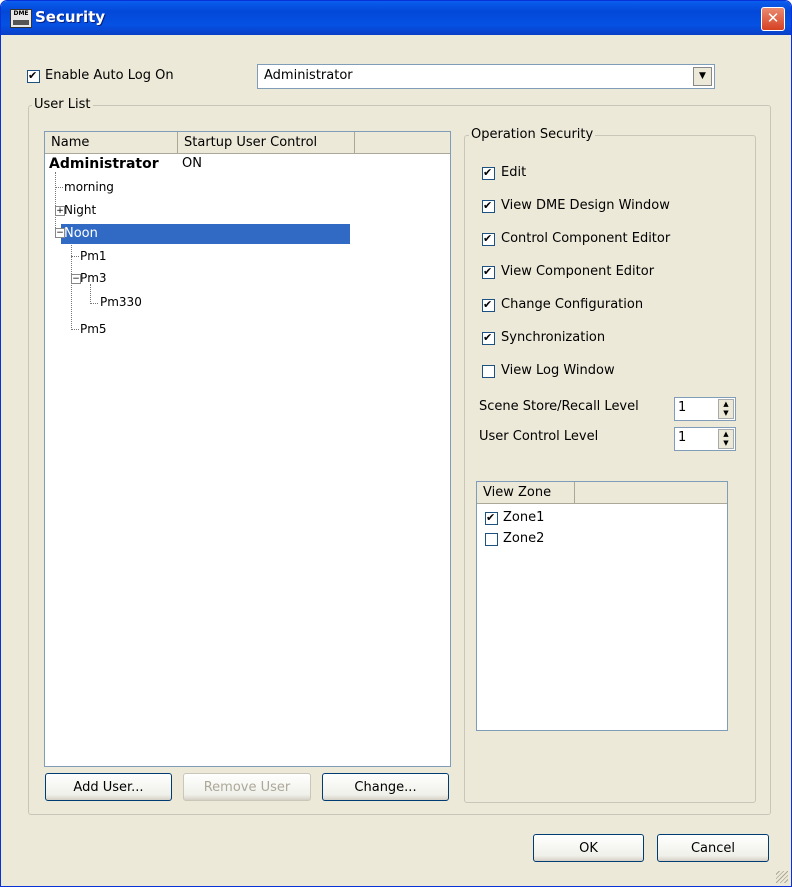 This screenshot has width=792, height=887. I want to click on enable-auto-logon-checkbox, so click(33, 76).